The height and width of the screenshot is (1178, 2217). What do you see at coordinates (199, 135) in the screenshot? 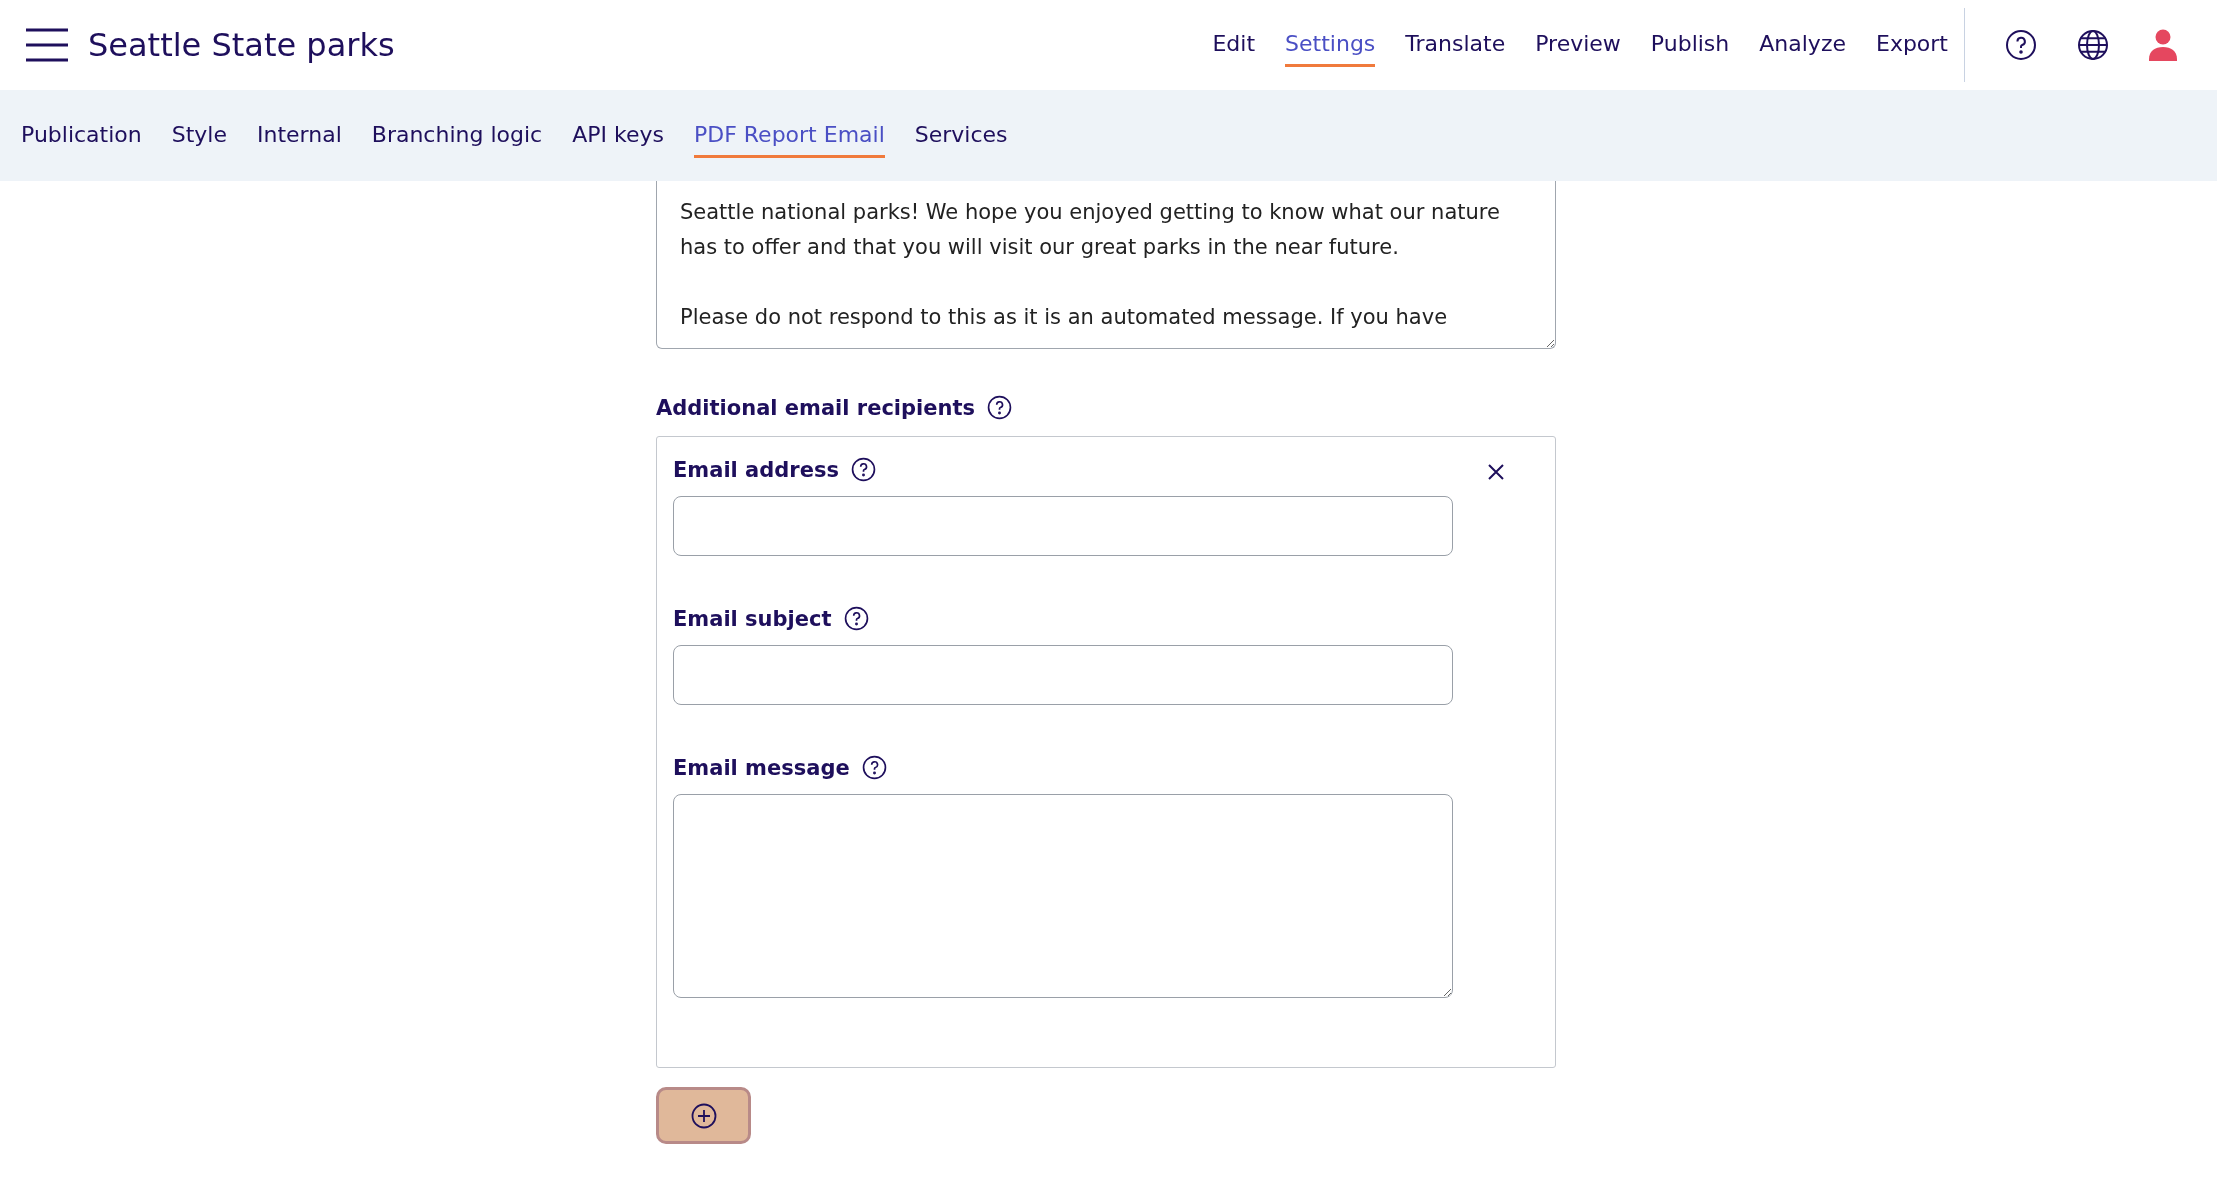
I see `subnav-tab: Style` at bounding box center [199, 135].